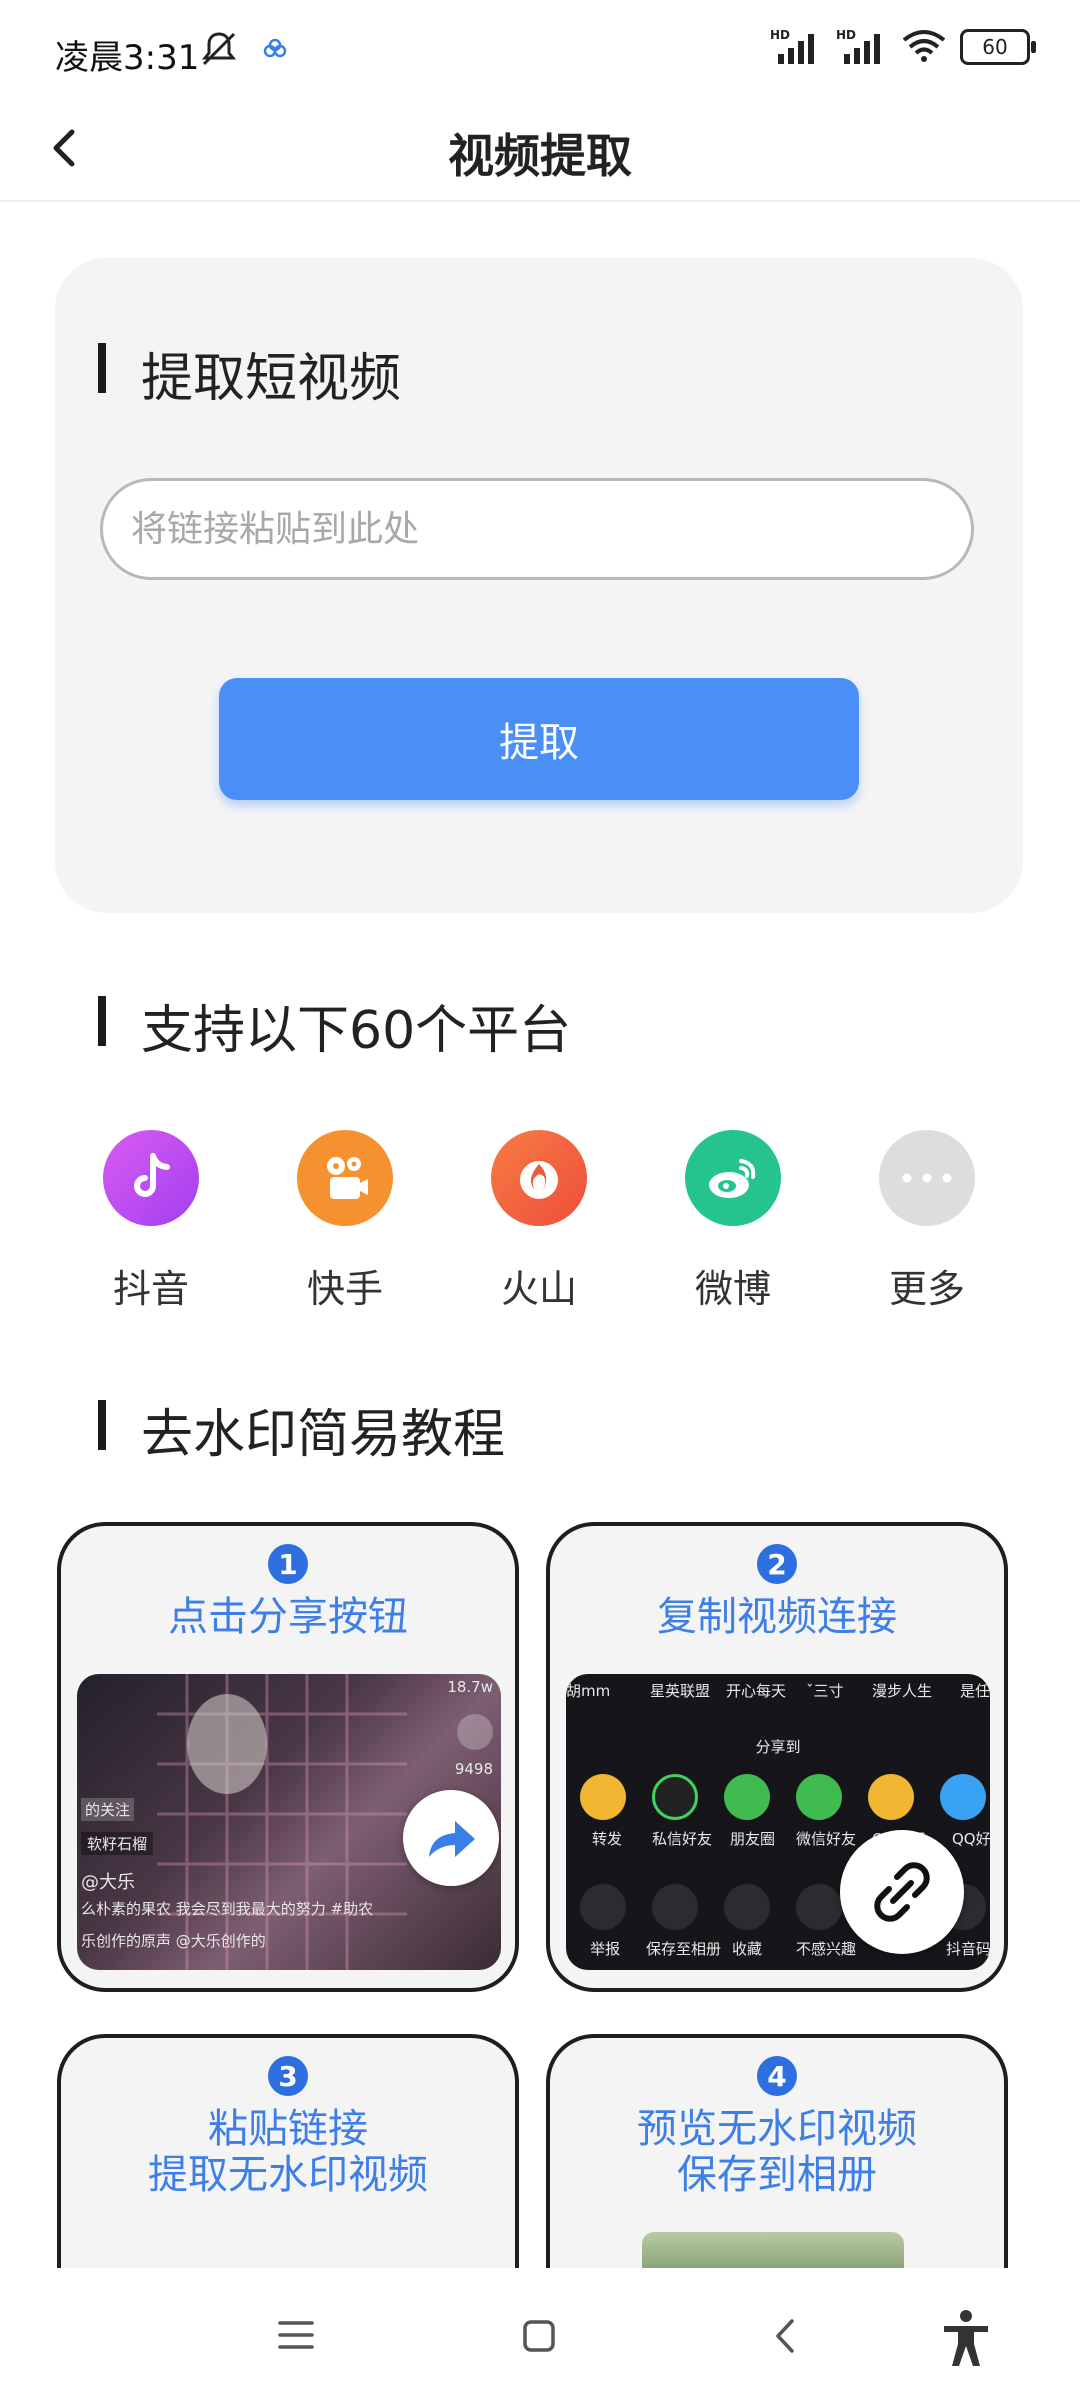  I want to click on platform-label: 抖音, so click(150, 1289).